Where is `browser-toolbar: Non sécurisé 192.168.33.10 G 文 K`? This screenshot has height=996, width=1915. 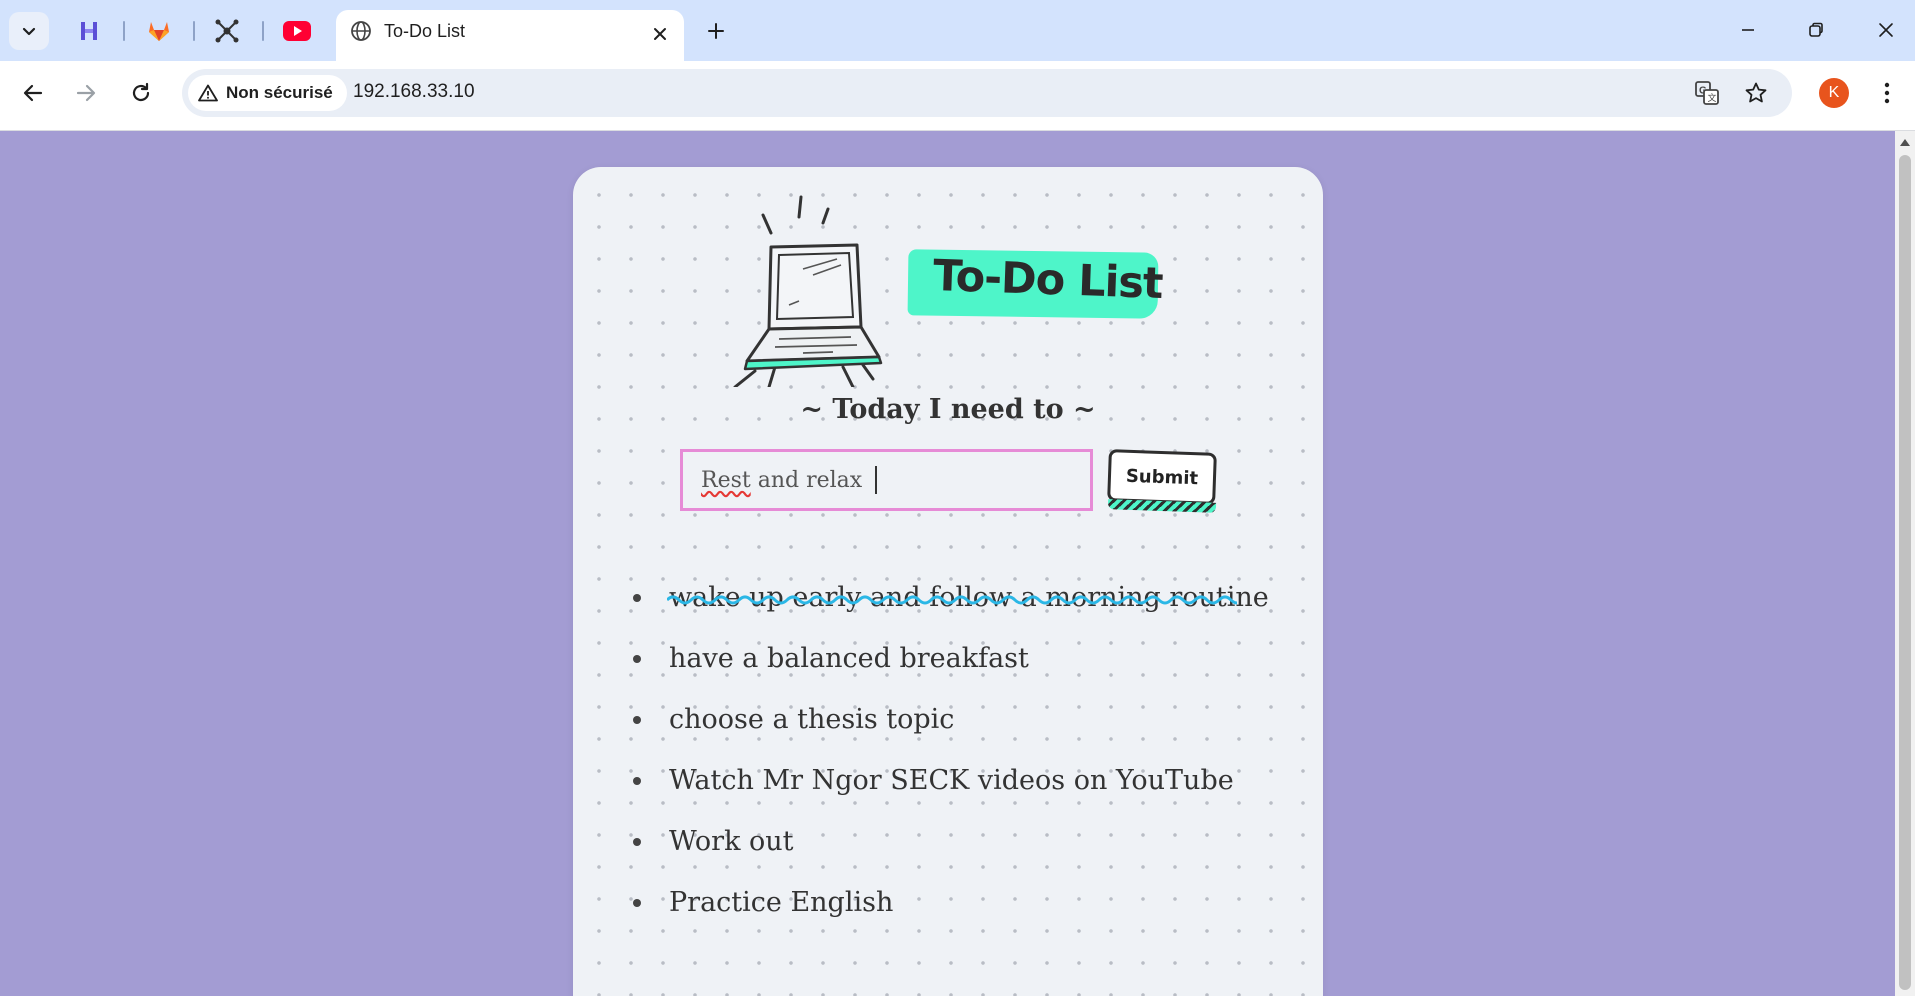
browser-toolbar: Non sécurisé 192.168.33.10 G 文 K is located at coordinates (957, 96).